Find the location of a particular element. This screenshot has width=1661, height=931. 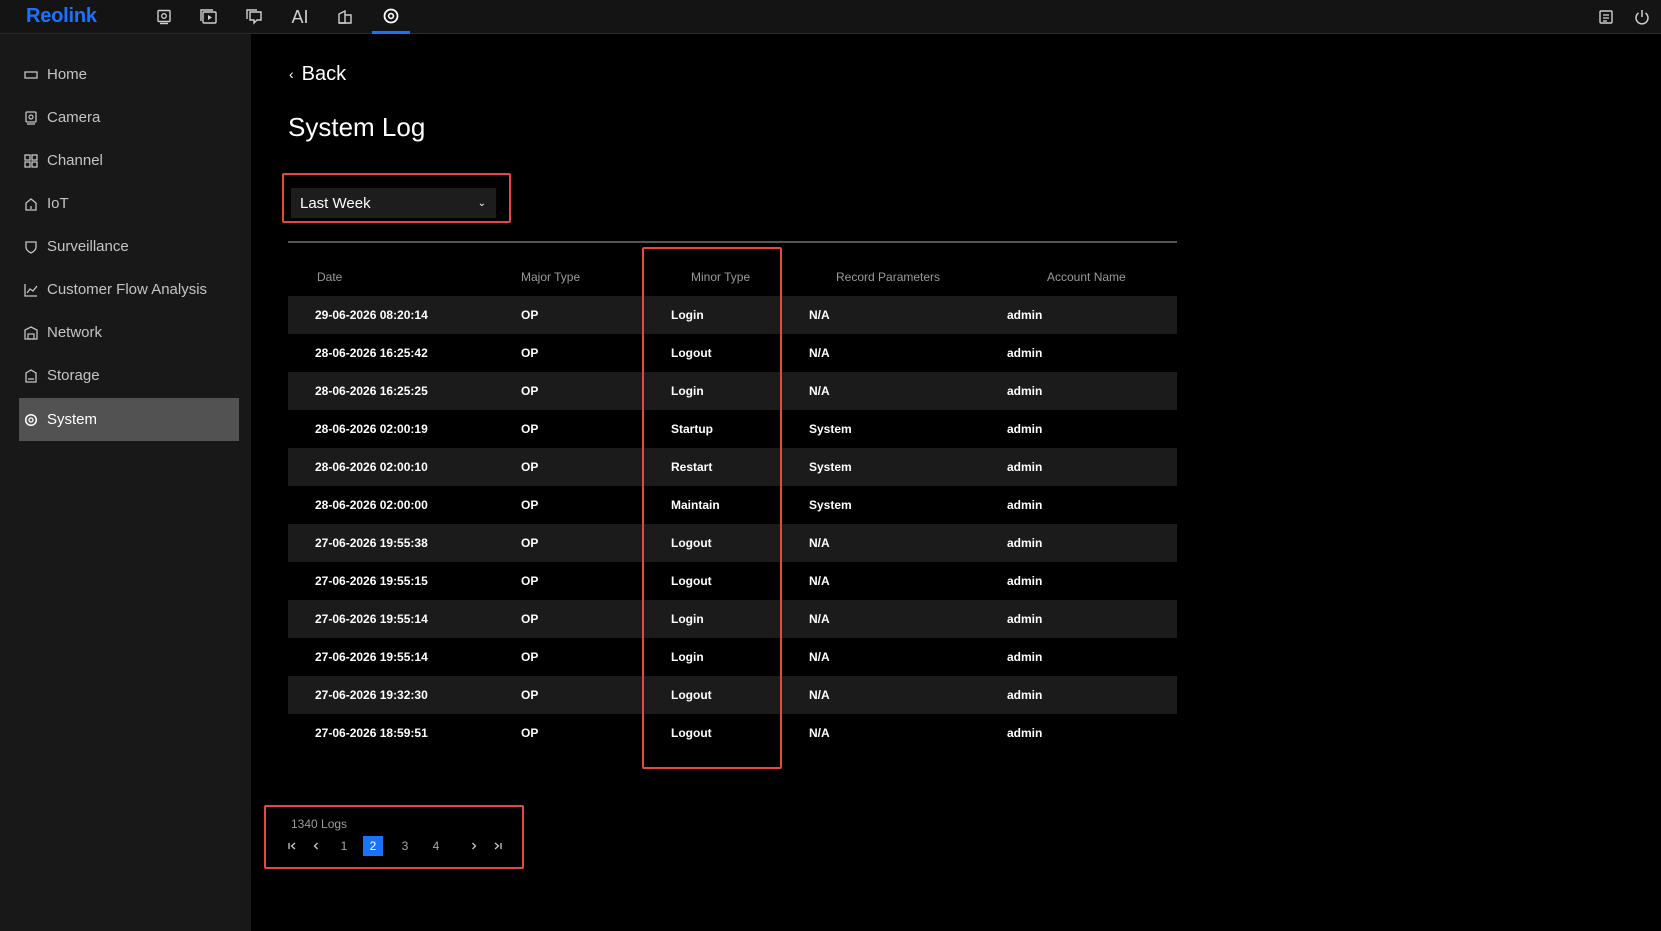

sidebar-item-network: Network is located at coordinates (129, 332).